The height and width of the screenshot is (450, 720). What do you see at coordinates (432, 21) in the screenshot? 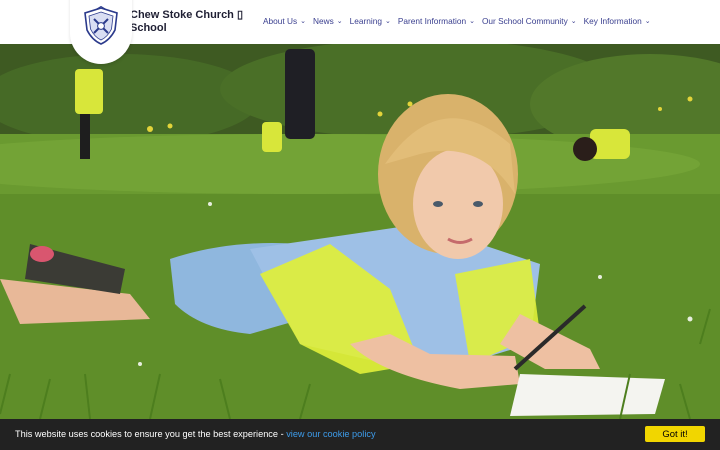
I see `nav-item-label: Parent Information` at bounding box center [432, 21].